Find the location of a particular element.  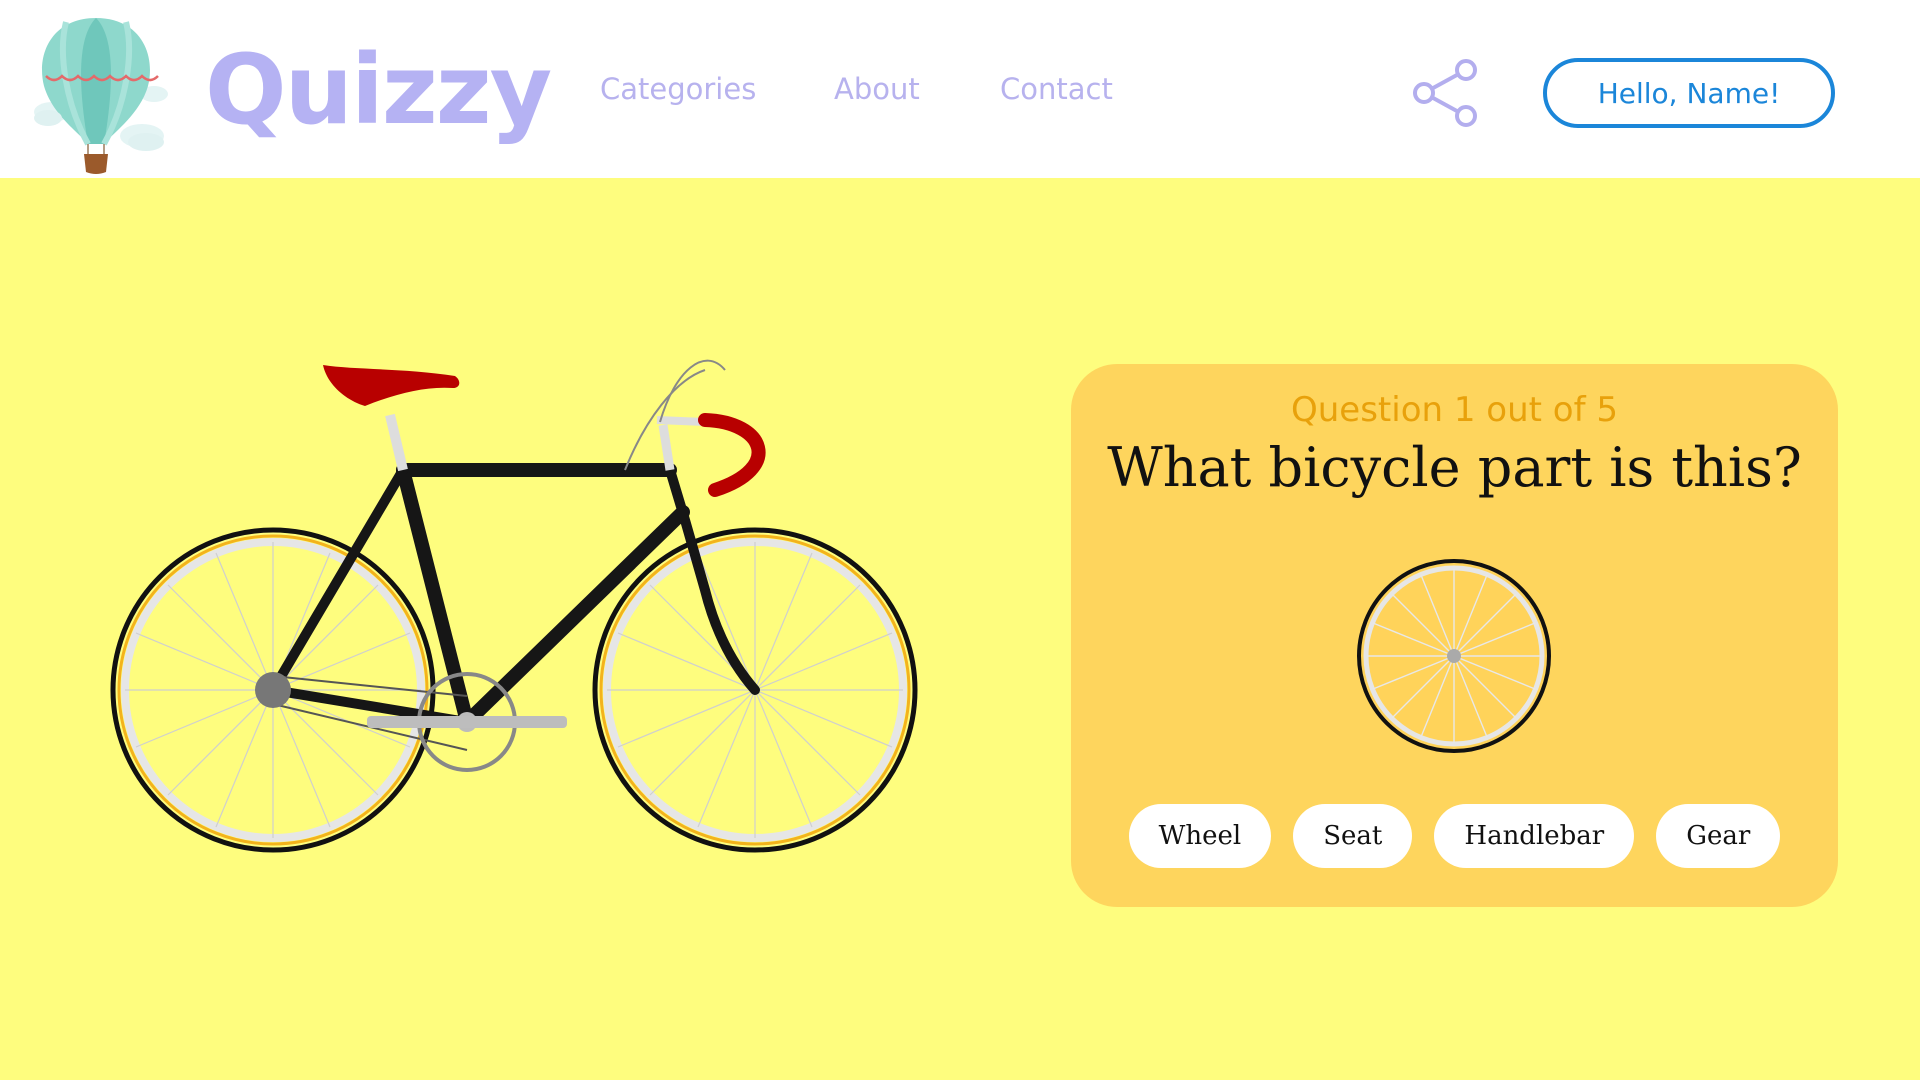

answer-wheel-button: Wheel is located at coordinates (1200, 836).